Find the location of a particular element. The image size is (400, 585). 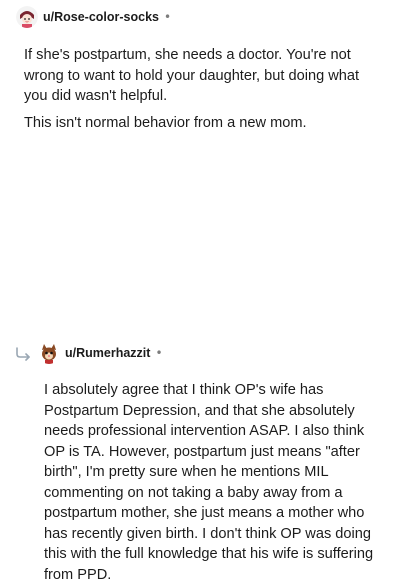

username-link: u/Rose-color-socks is located at coordinates (101, 17).